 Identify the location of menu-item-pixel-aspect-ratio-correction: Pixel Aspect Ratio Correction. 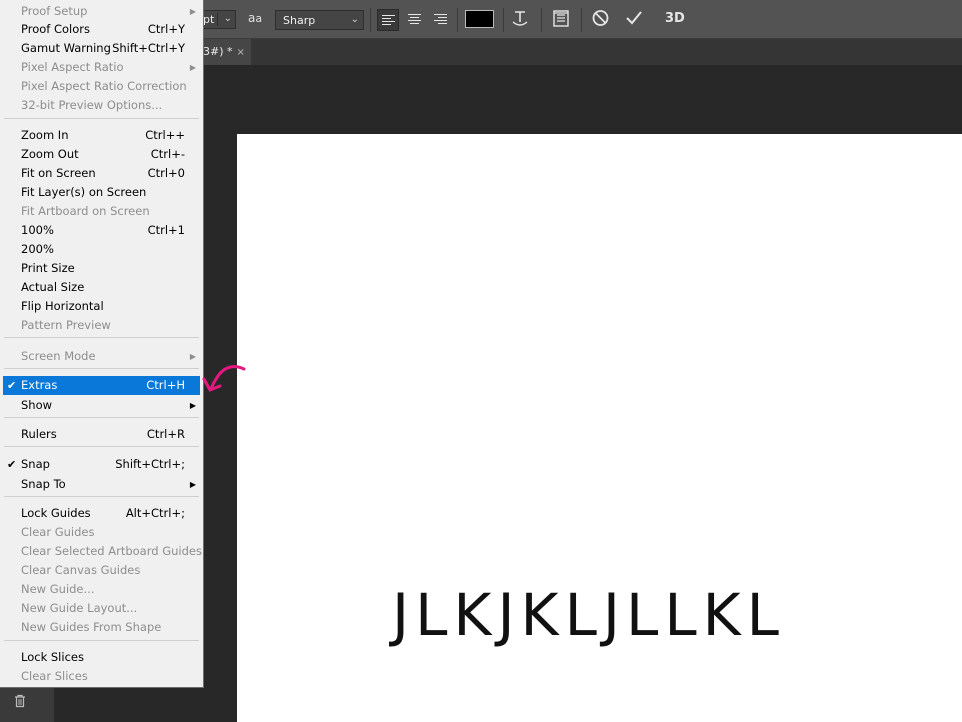
(101, 86).